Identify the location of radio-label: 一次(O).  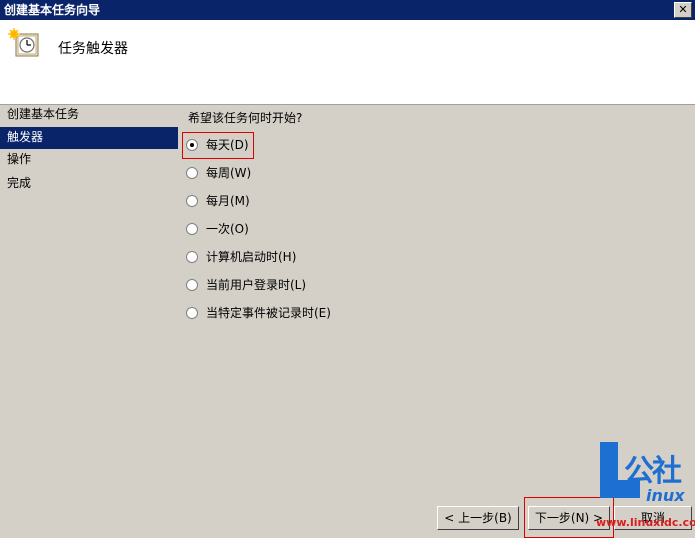
(227, 229).